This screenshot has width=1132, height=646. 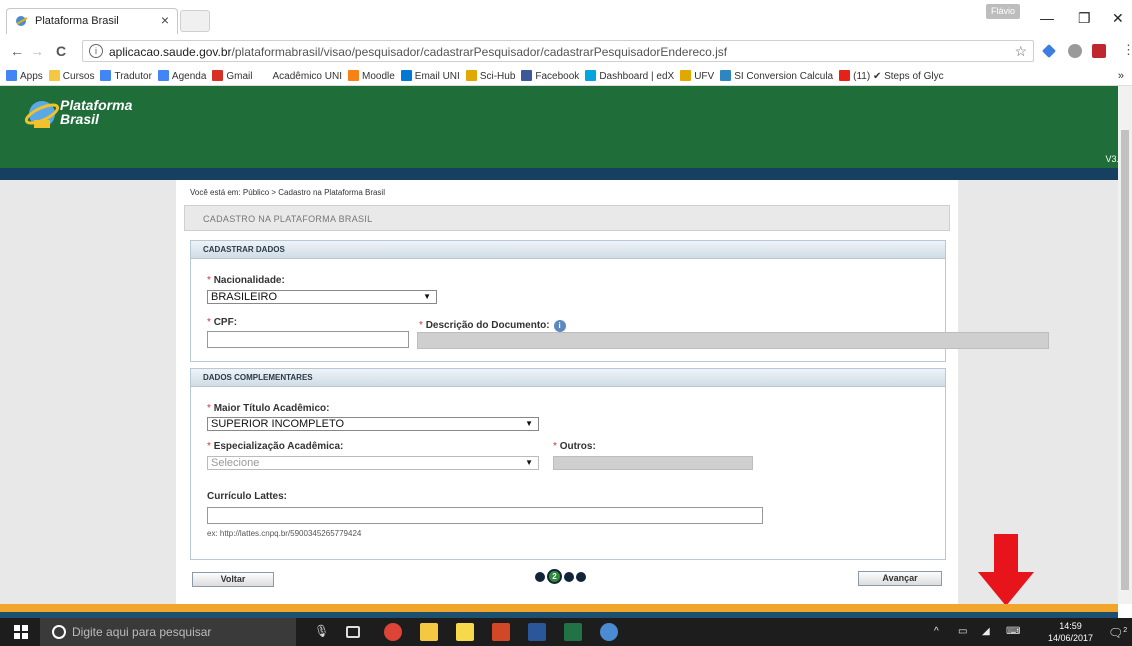 I want to click on bookmark-label: SI Conversion Calcula, so click(x=784, y=76).